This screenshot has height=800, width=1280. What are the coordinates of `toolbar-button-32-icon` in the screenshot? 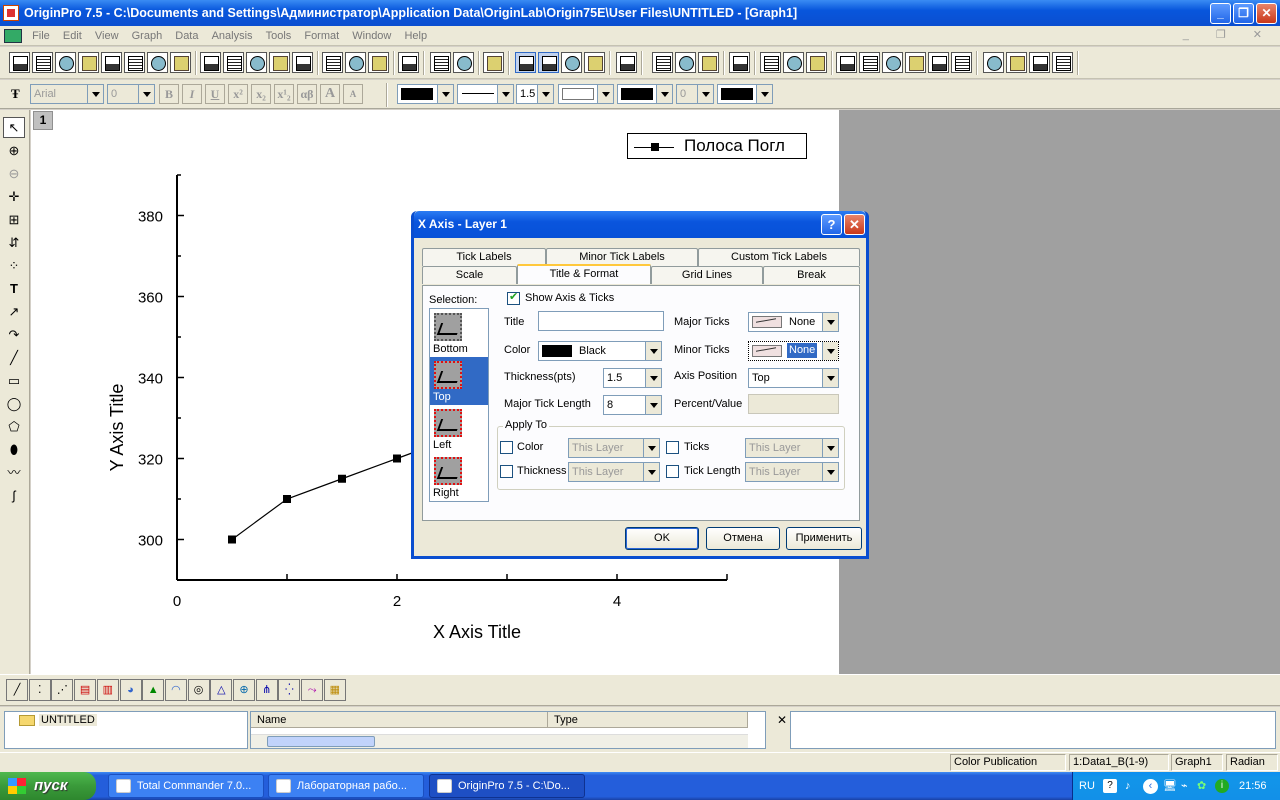 It's located at (816, 62).